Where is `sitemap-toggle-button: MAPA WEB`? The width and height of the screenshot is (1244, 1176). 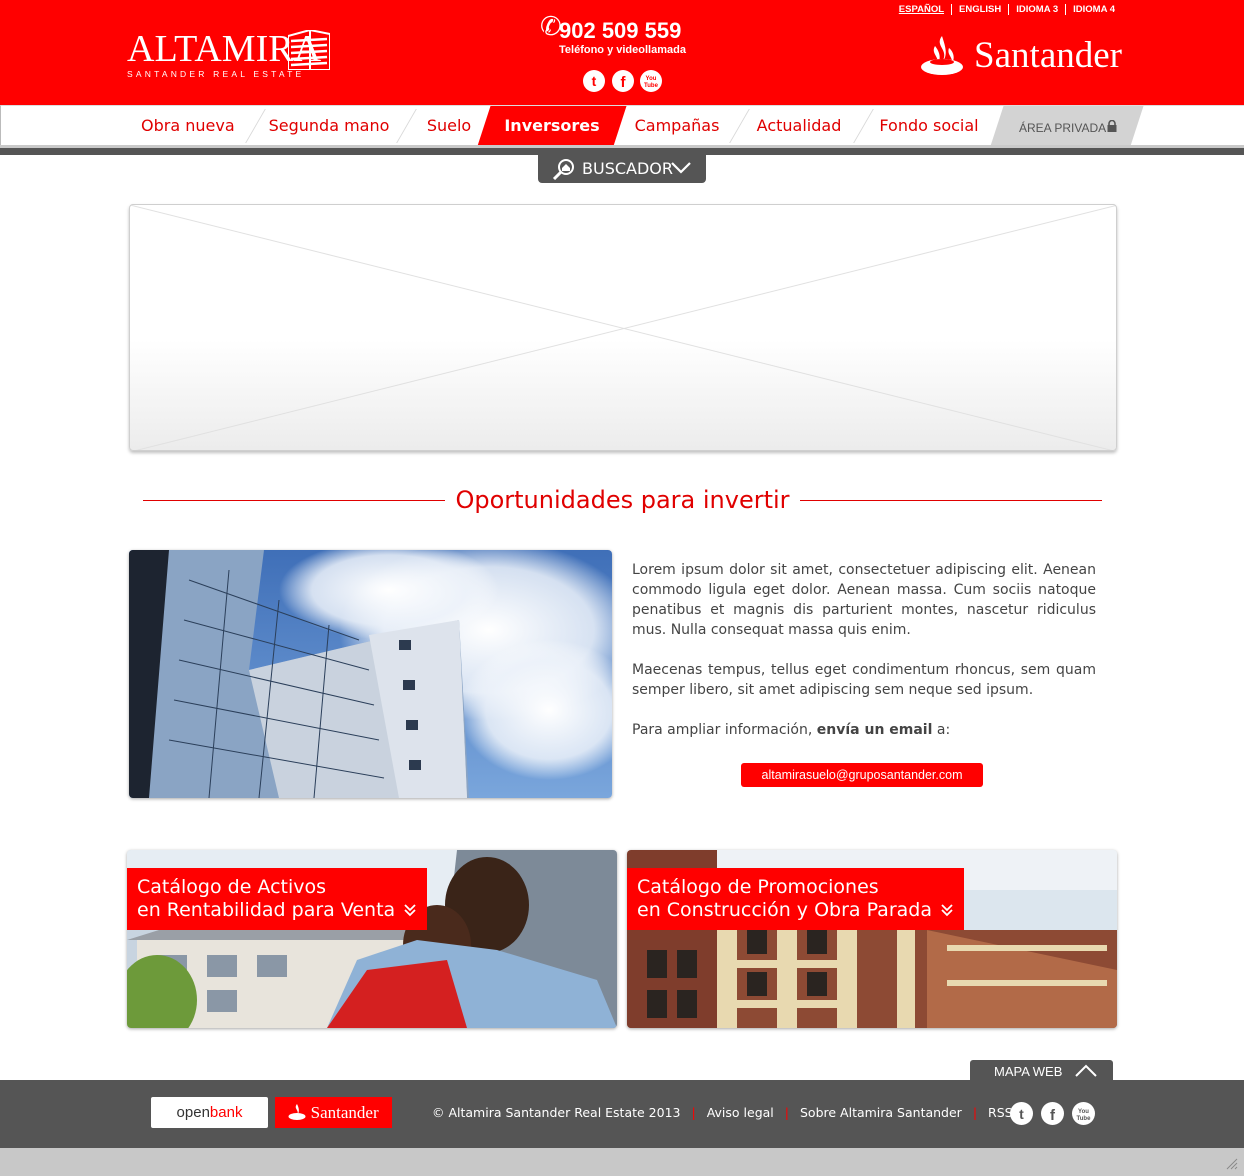 sitemap-toggle-button: MAPA WEB is located at coordinates (1041, 1070).